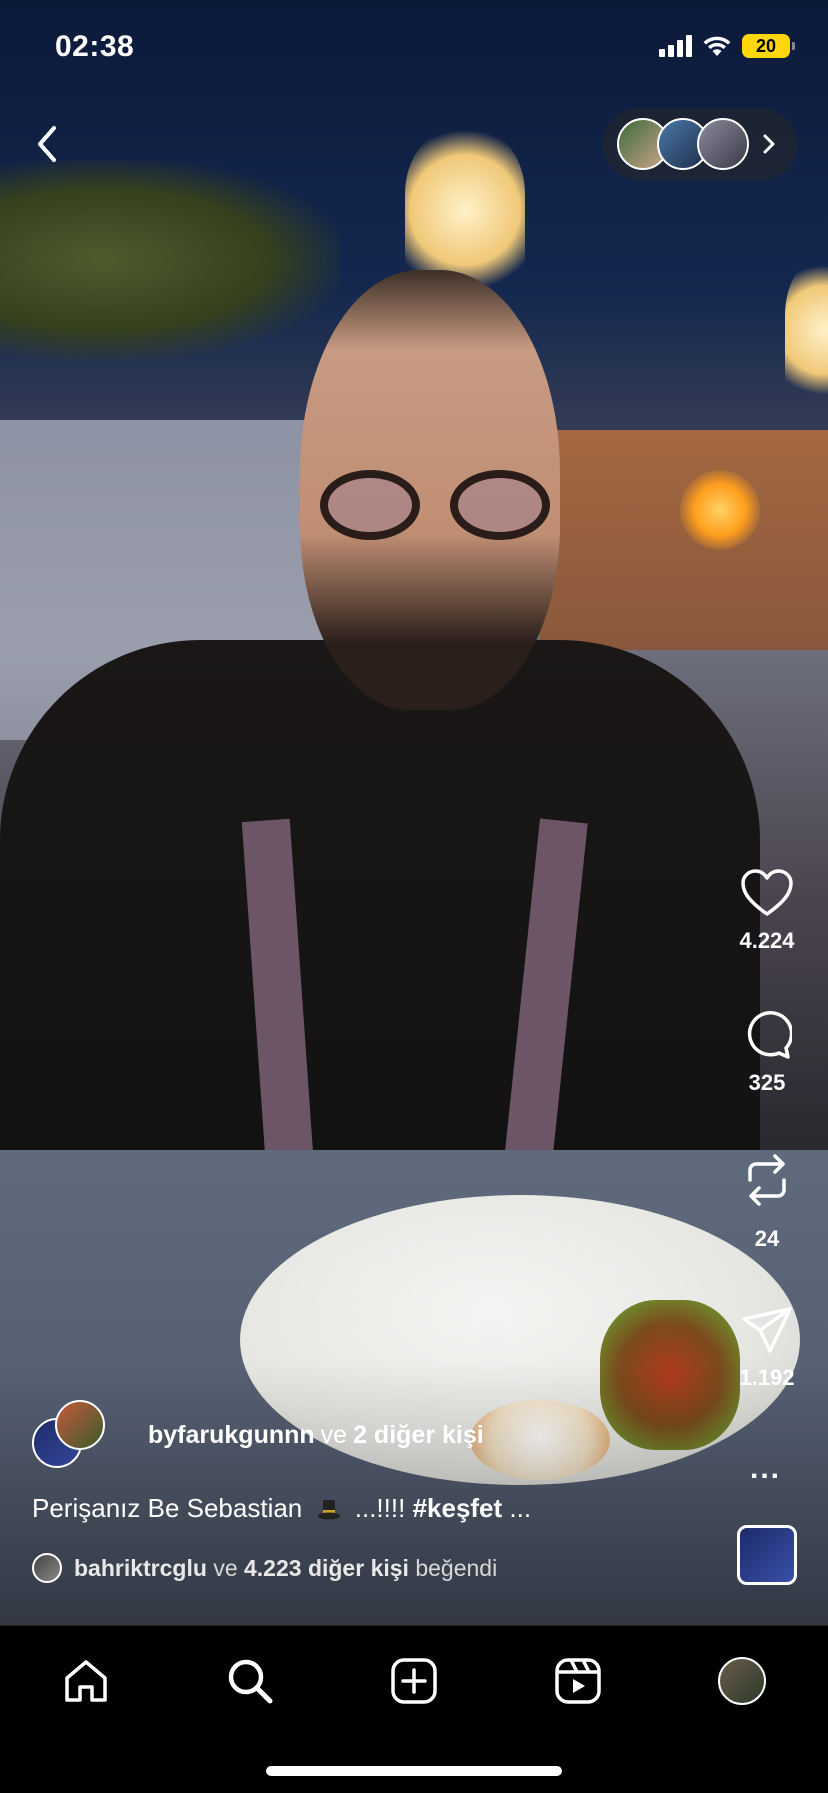 The height and width of the screenshot is (1793, 828). I want to click on status-time: 02:38, so click(95, 46).